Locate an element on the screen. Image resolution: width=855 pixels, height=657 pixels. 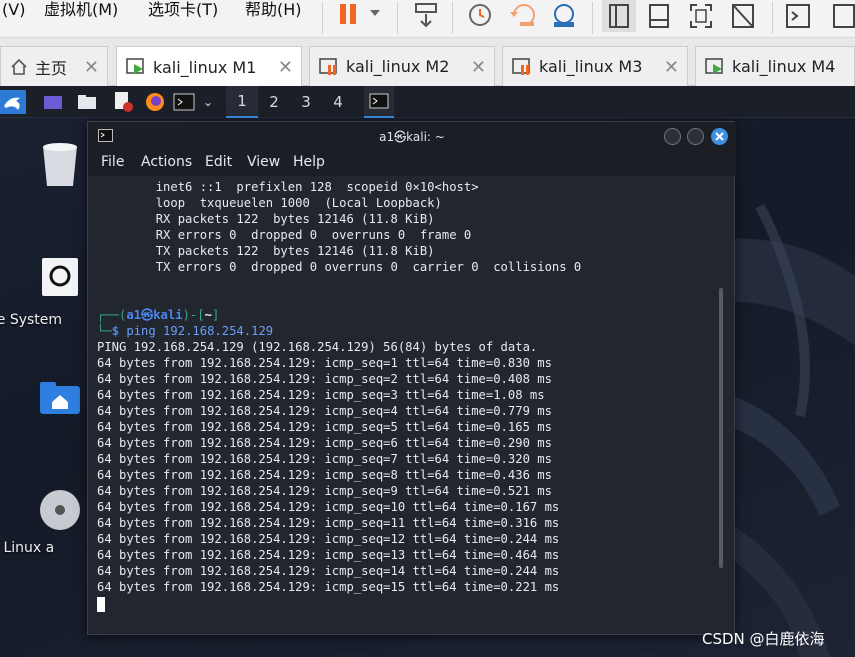
tab-kali-m1: kali_linux M1 ✕ is located at coordinates (209, 66).